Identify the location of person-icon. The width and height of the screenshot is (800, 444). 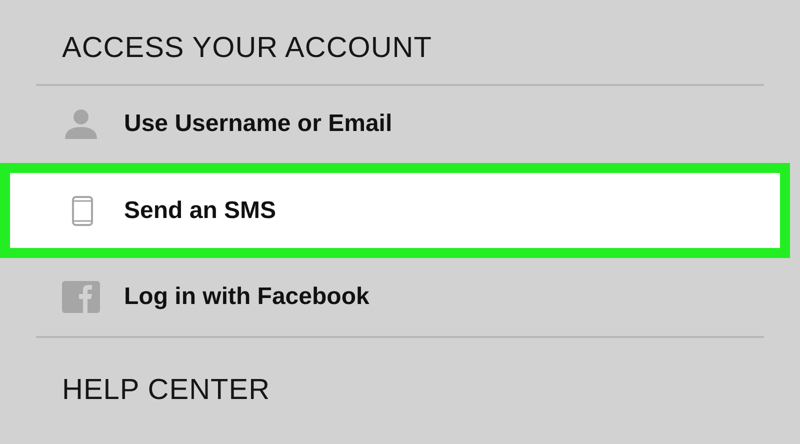
(81, 124).